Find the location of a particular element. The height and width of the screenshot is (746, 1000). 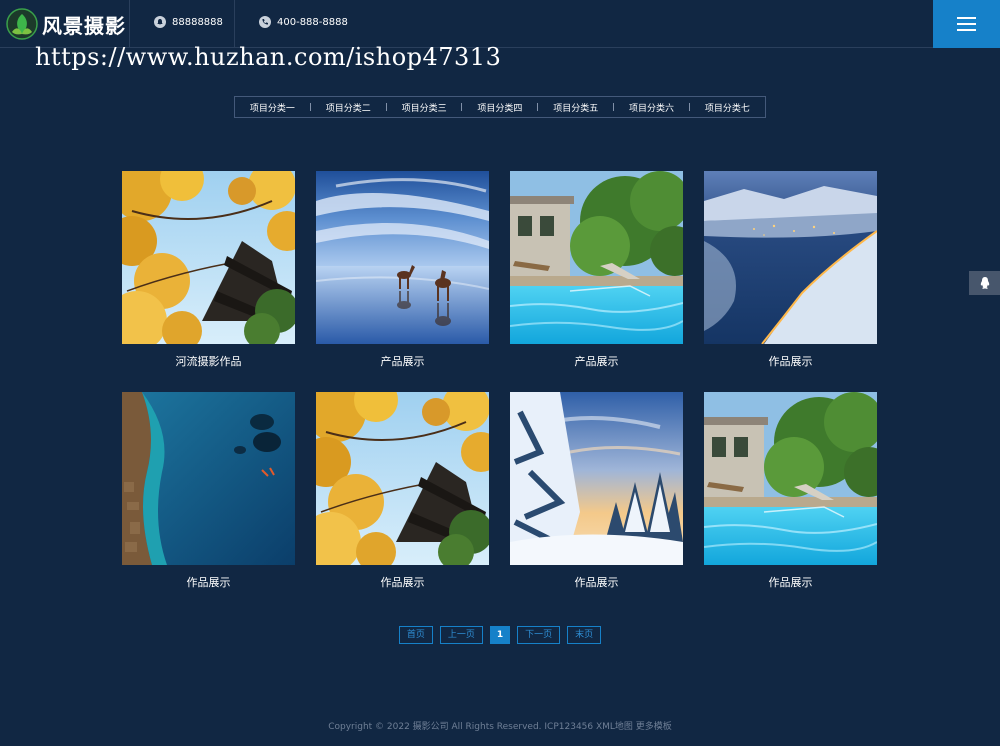

work-caption: 河流摄影作品 is located at coordinates (208, 362).